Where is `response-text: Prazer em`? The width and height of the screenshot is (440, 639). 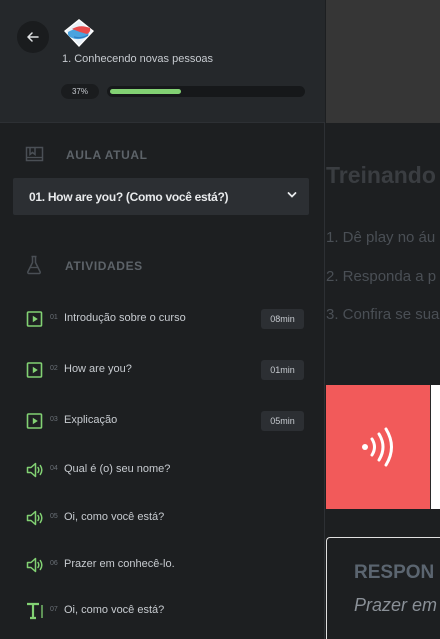 response-text: Prazer em is located at coordinates (396, 605).